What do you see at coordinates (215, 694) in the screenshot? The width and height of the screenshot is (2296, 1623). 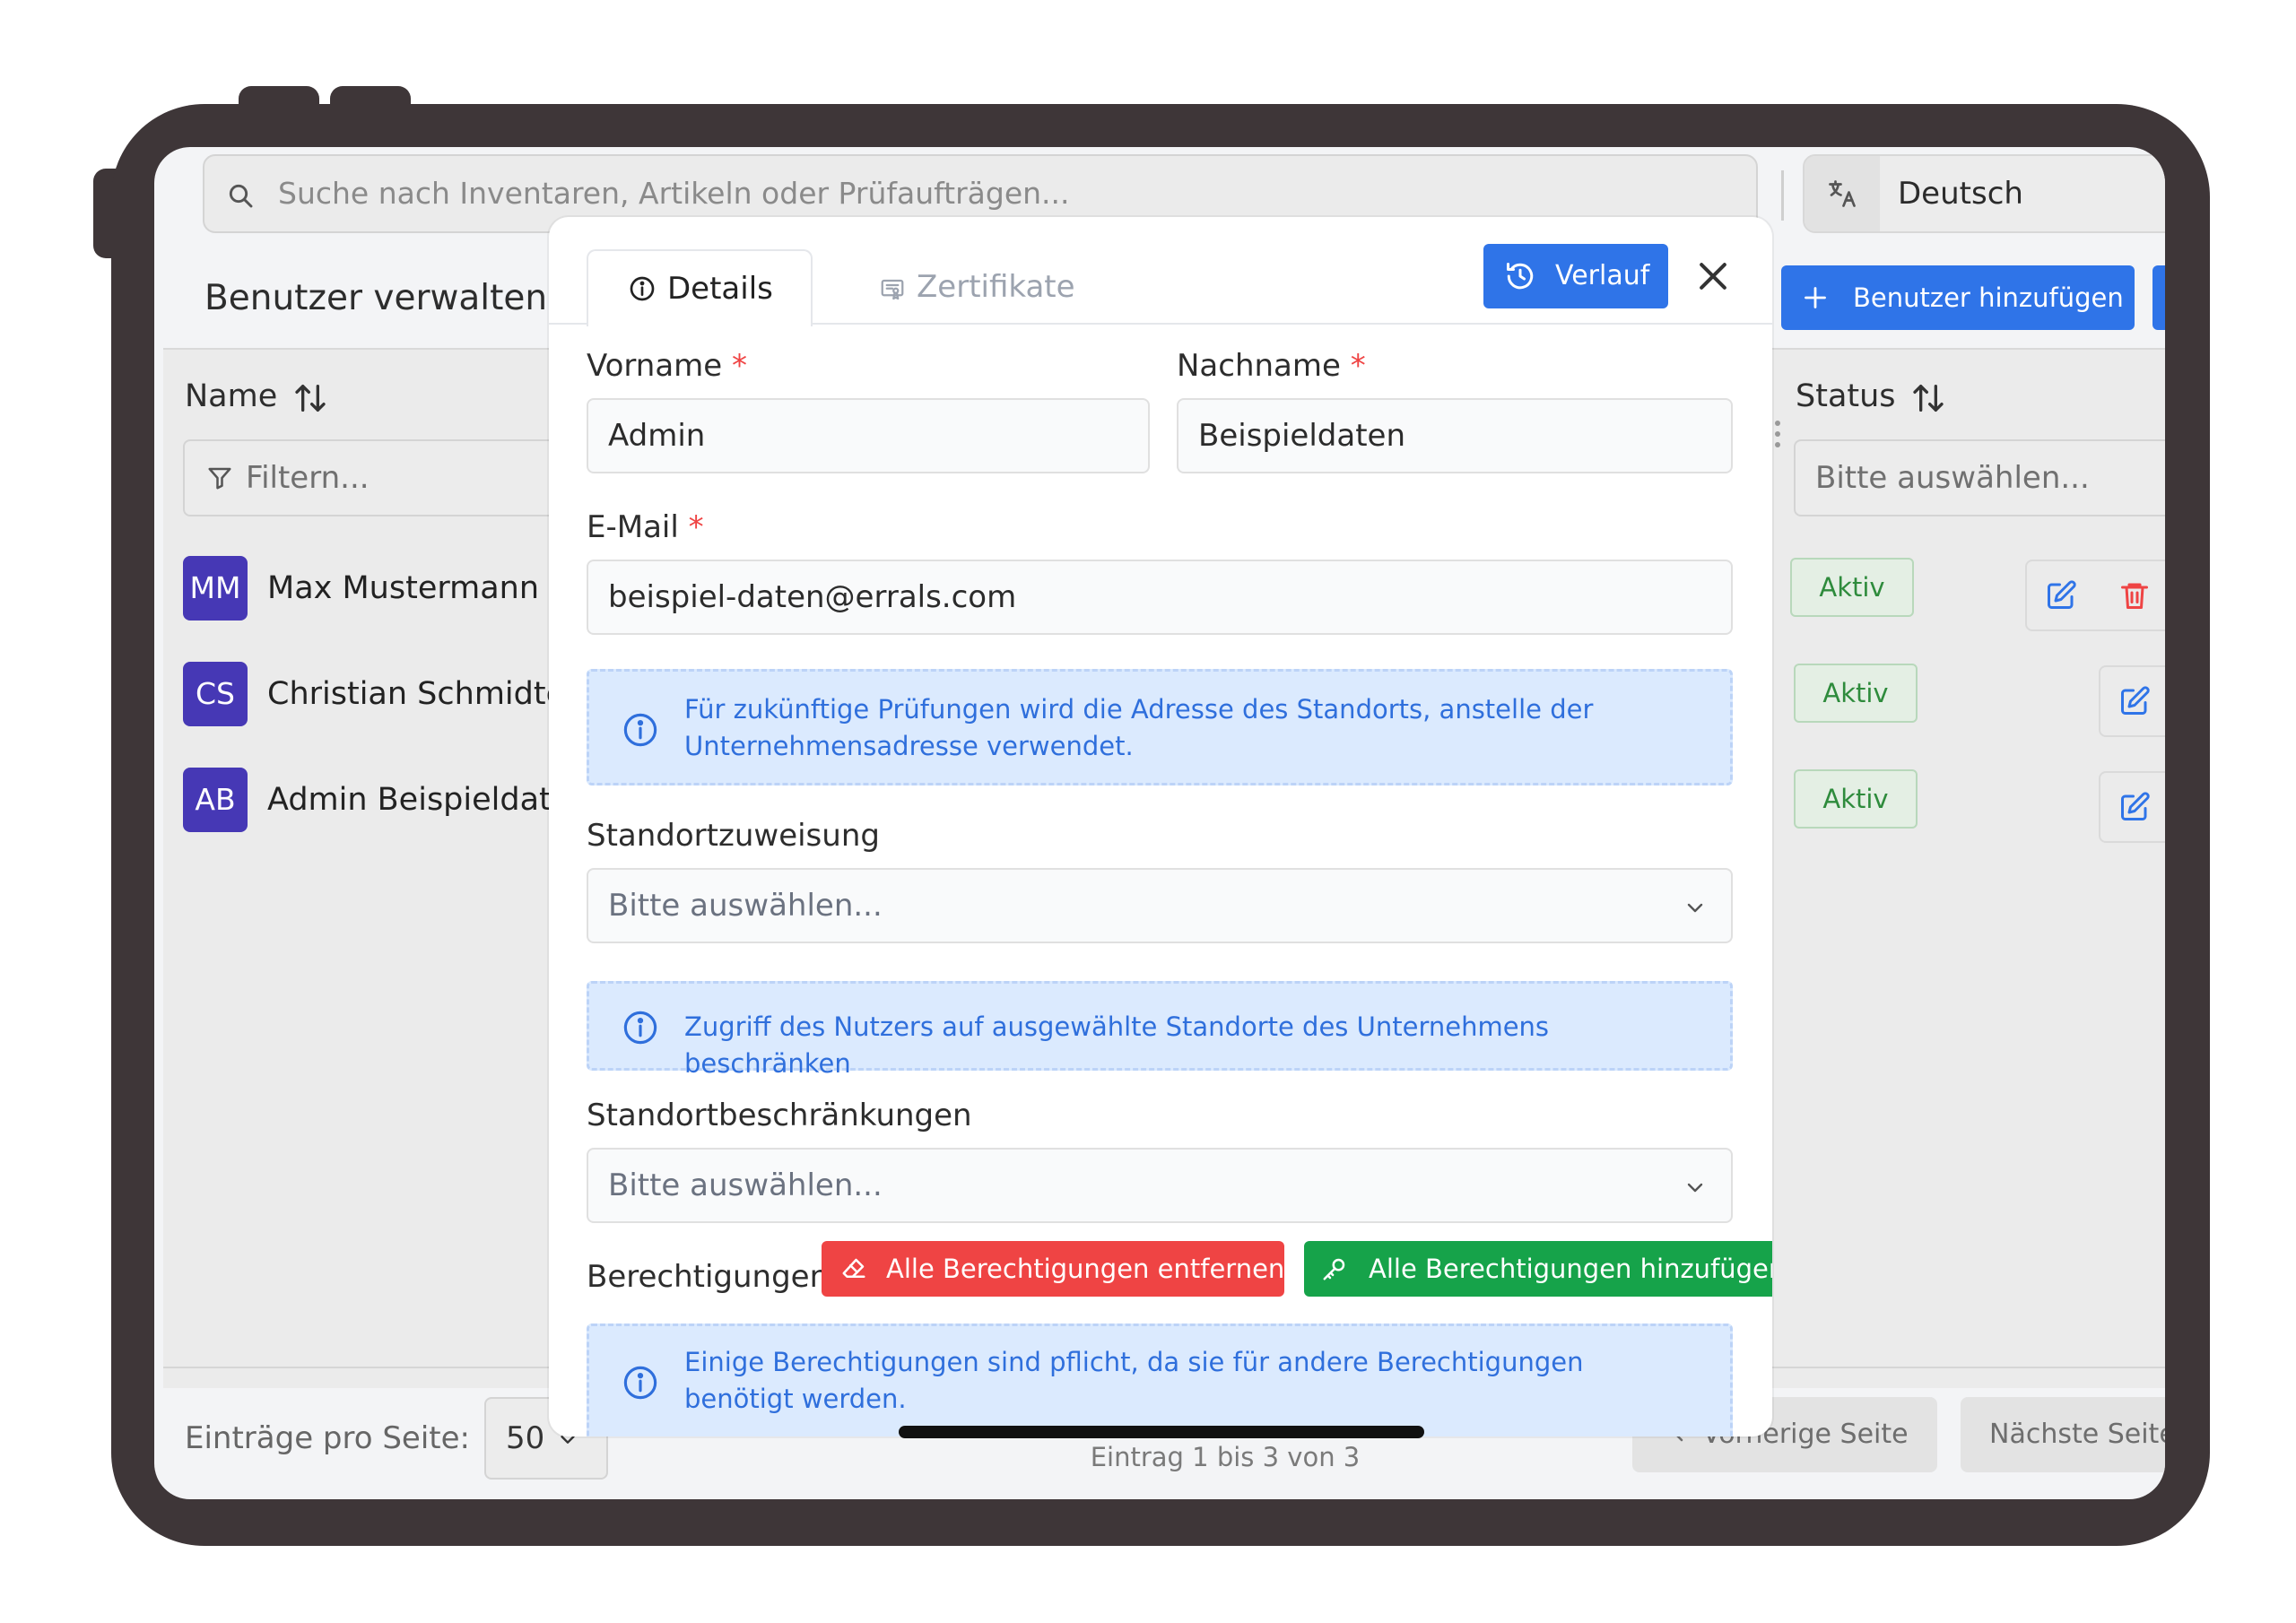 I see `avatar: CS` at bounding box center [215, 694].